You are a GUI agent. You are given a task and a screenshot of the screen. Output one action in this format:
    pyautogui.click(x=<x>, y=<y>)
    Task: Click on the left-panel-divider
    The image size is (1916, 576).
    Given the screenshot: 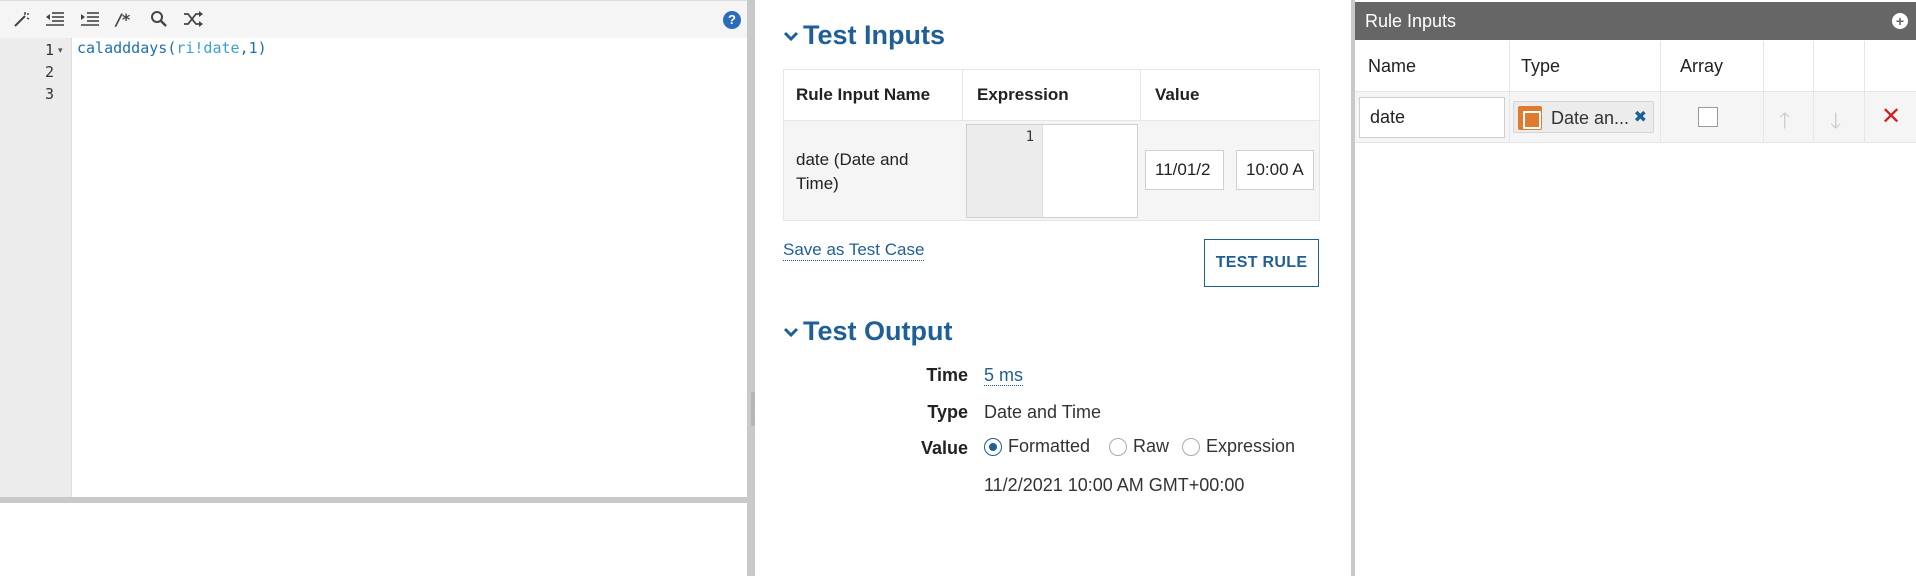 What is the action you would take?
    pyautogui.click(x=751, y=288)
    